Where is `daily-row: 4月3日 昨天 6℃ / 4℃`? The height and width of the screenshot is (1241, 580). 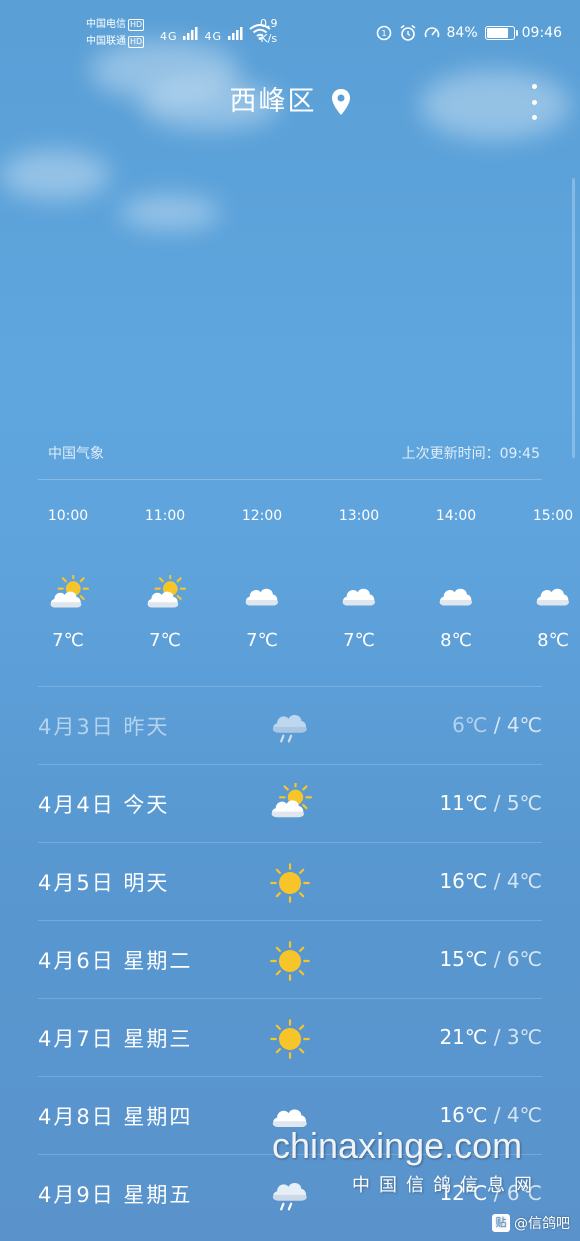 daily-row: 4月3日 昨天 6℃ / 4℃ is located at coordinates (290, 725).